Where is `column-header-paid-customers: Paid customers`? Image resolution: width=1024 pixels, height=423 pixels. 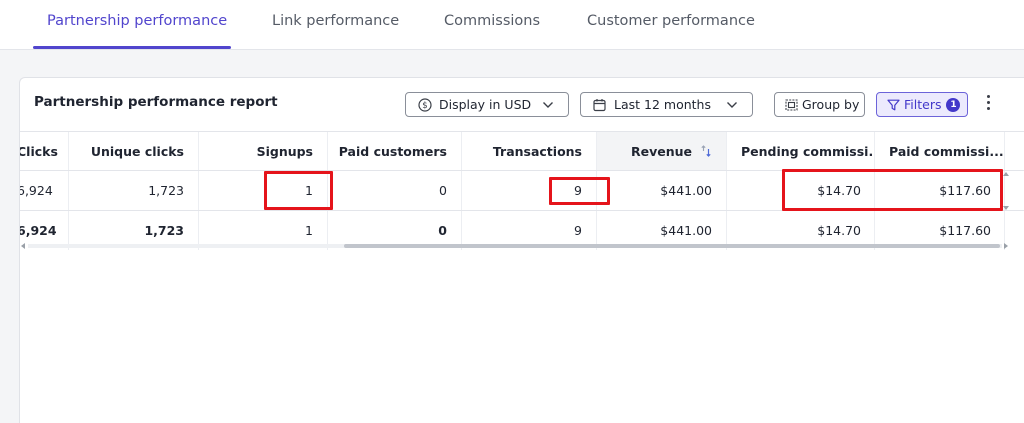 column-header-paid-customers: Paid customers is located at coordinates (395, 151).